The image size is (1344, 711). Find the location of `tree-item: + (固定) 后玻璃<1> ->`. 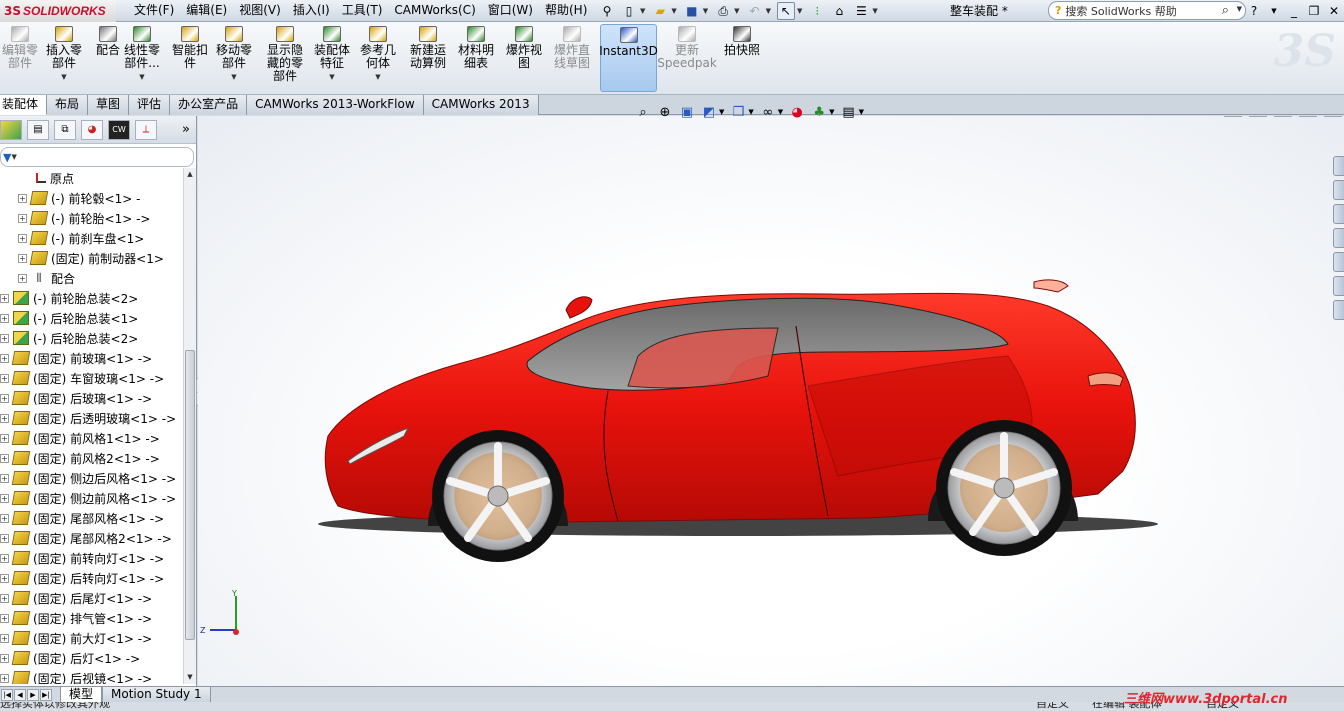

tree-item: + (固定) 后玻璃<1> -> is located at coordinates (91, 398).